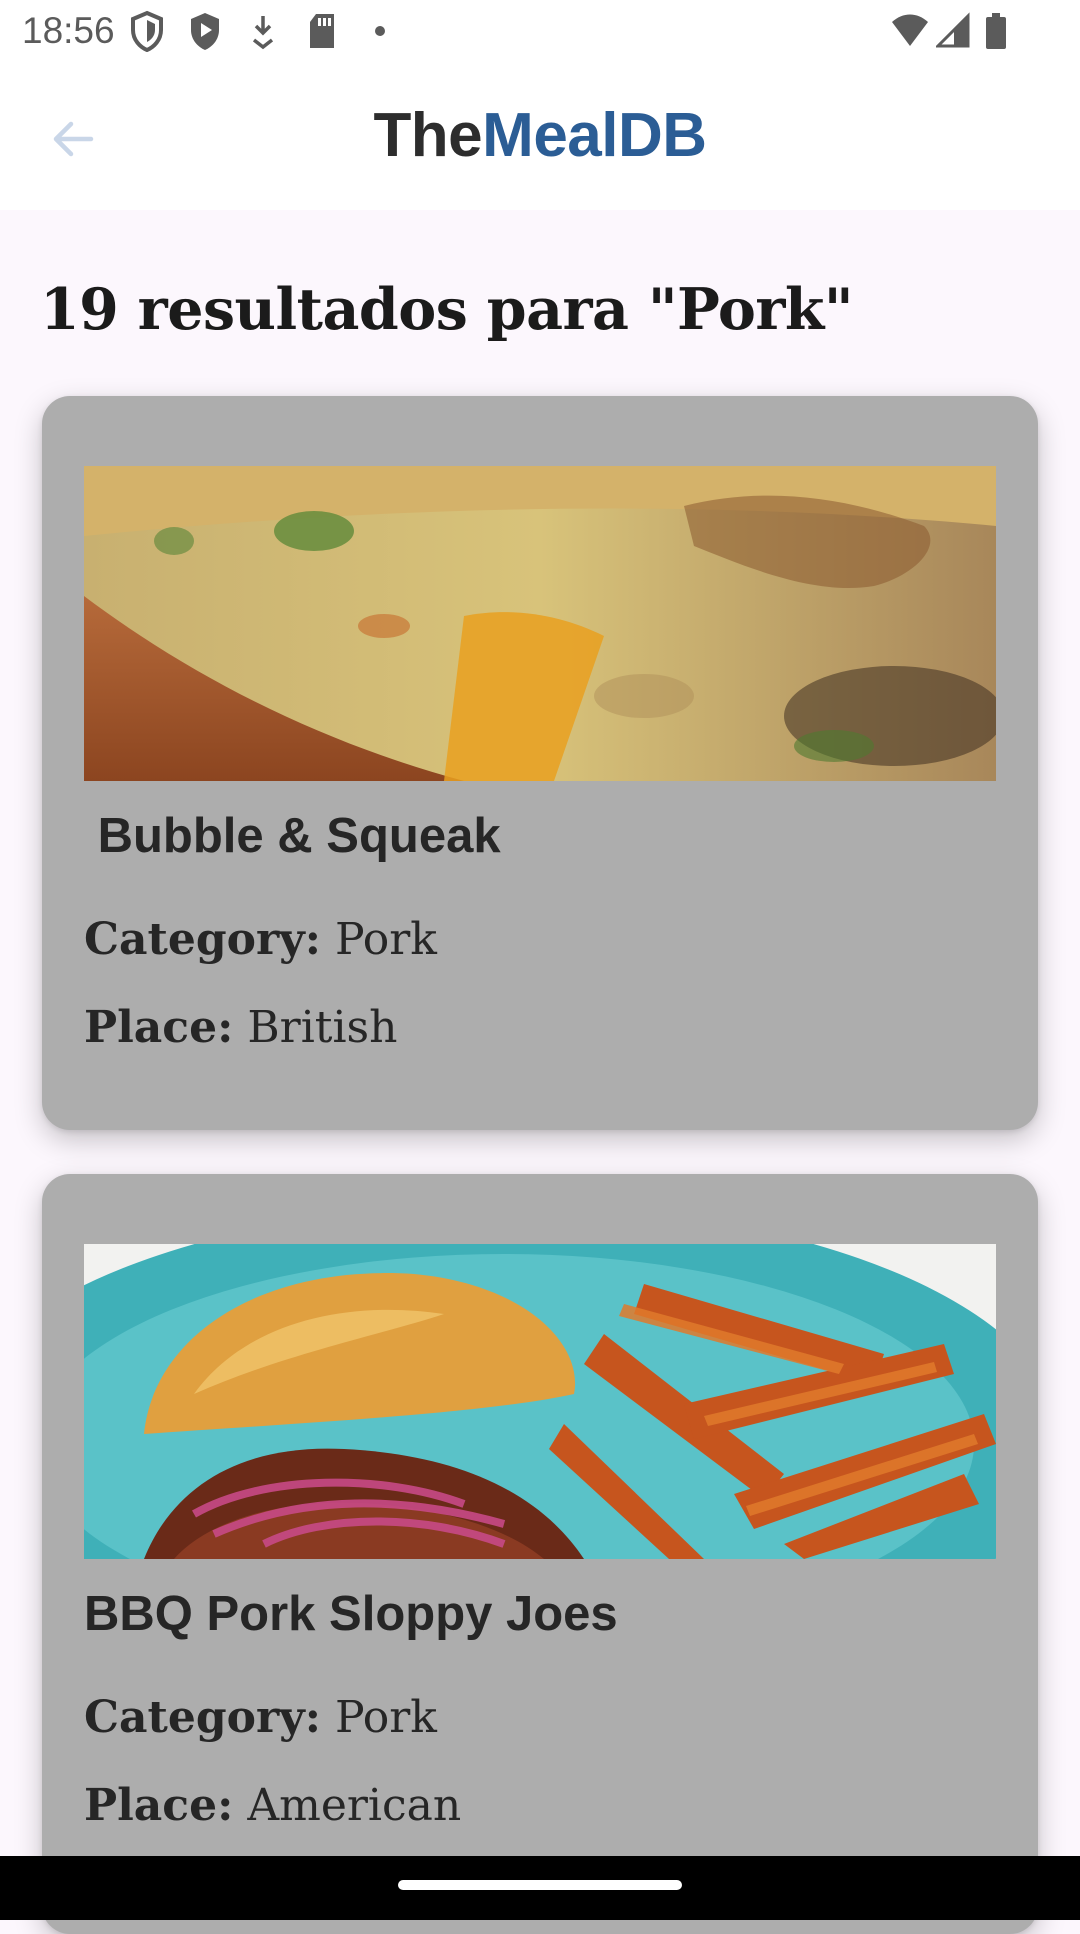 This screenshot has height=1934, width=1080. What do you see at coordinates (540, 1885) in the screenshot?
I see `home-gesture-handle` at bounding box center [540, 1885].